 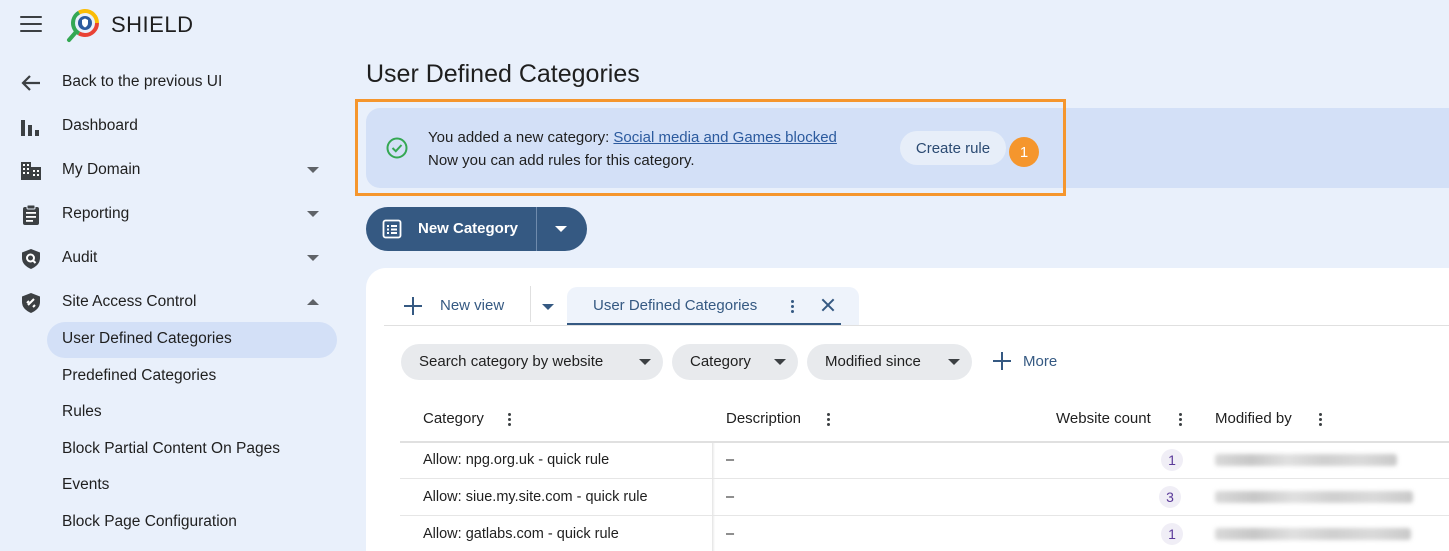 I want to click on sidebar-item-audit: Audit, so click(x=175, y=258).